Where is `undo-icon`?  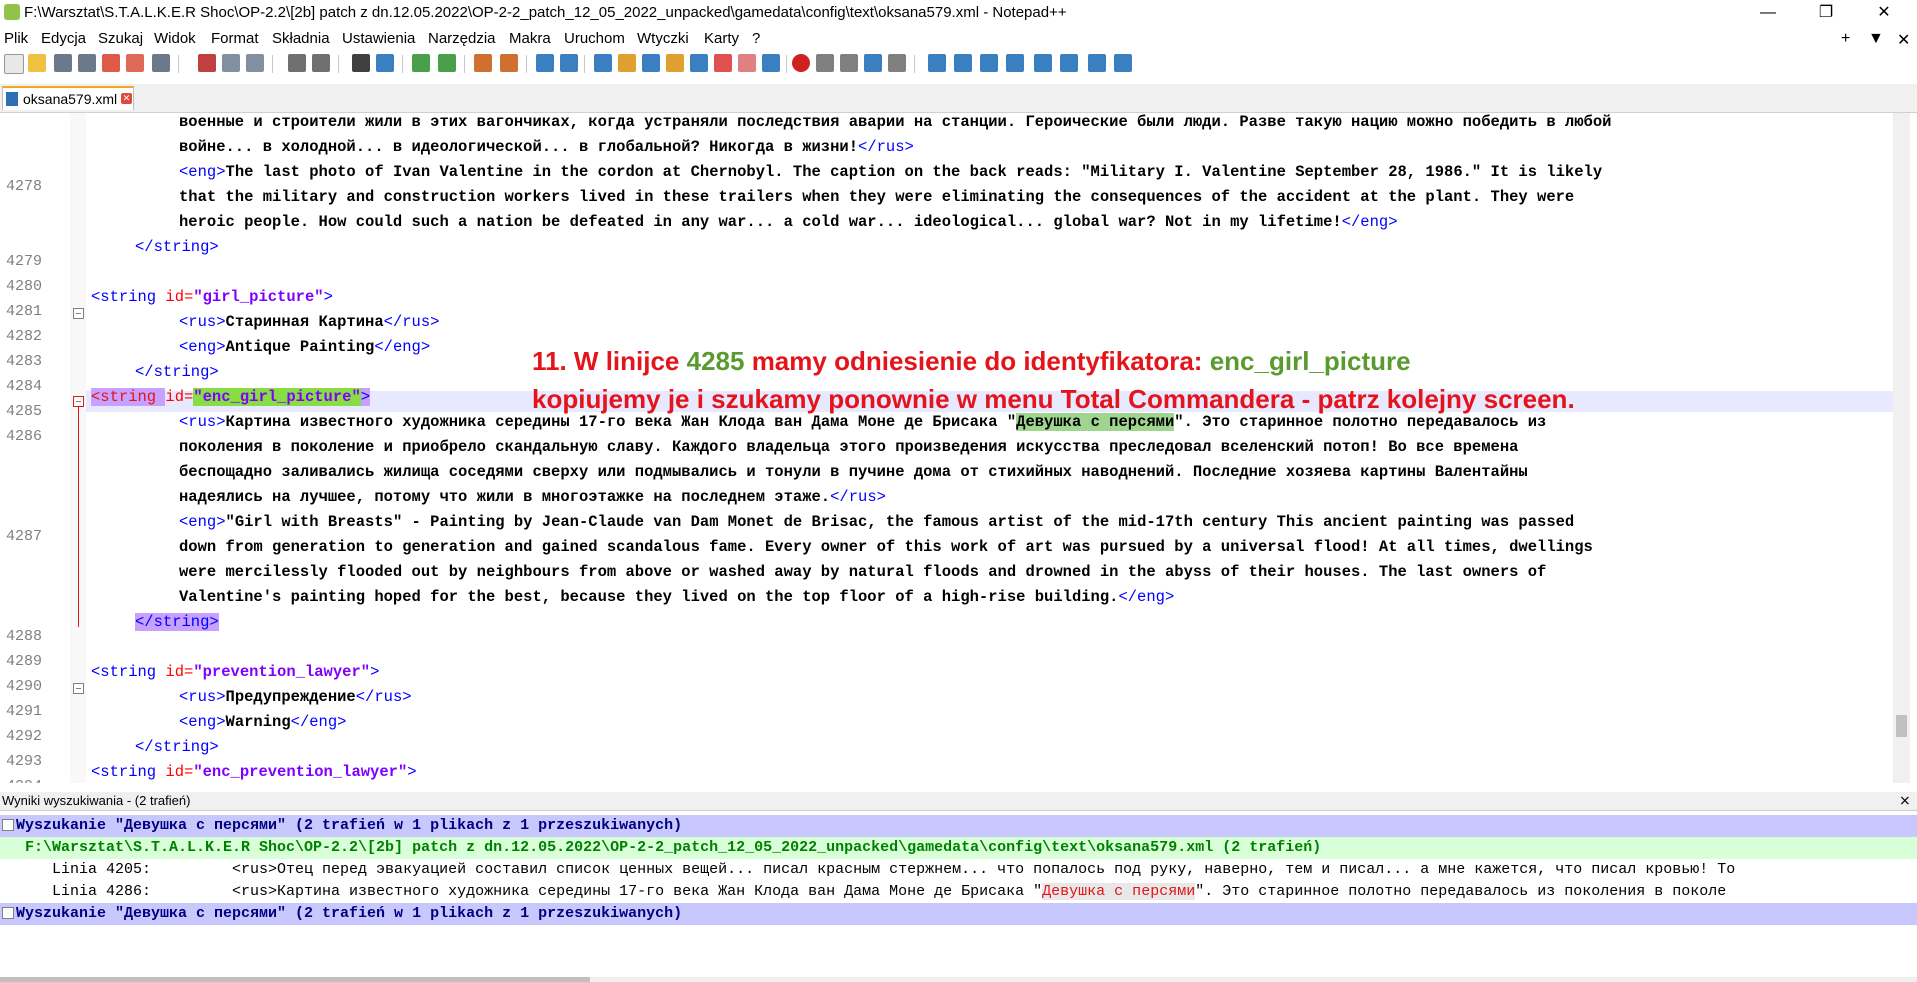
undo-icon is located at coordinates (297, 63).